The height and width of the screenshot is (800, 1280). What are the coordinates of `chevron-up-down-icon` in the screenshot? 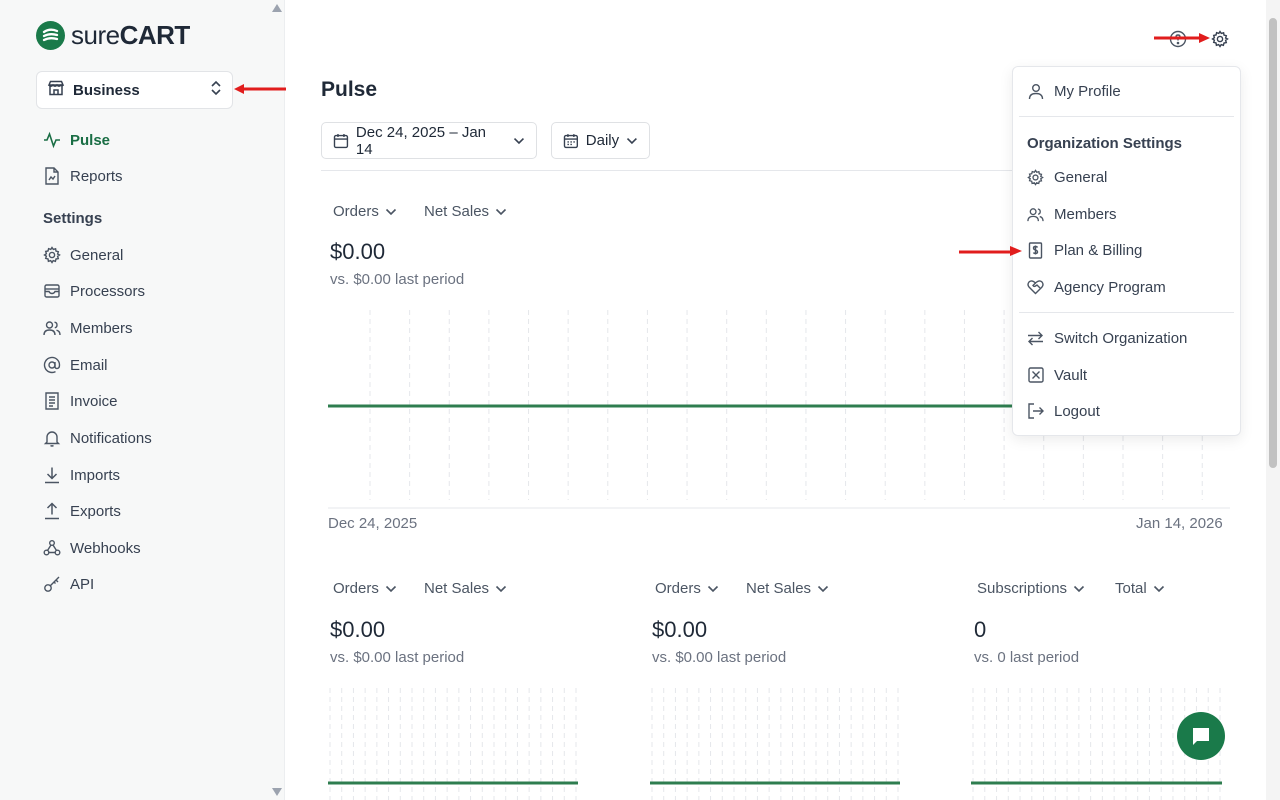 It's located at (216, 90).